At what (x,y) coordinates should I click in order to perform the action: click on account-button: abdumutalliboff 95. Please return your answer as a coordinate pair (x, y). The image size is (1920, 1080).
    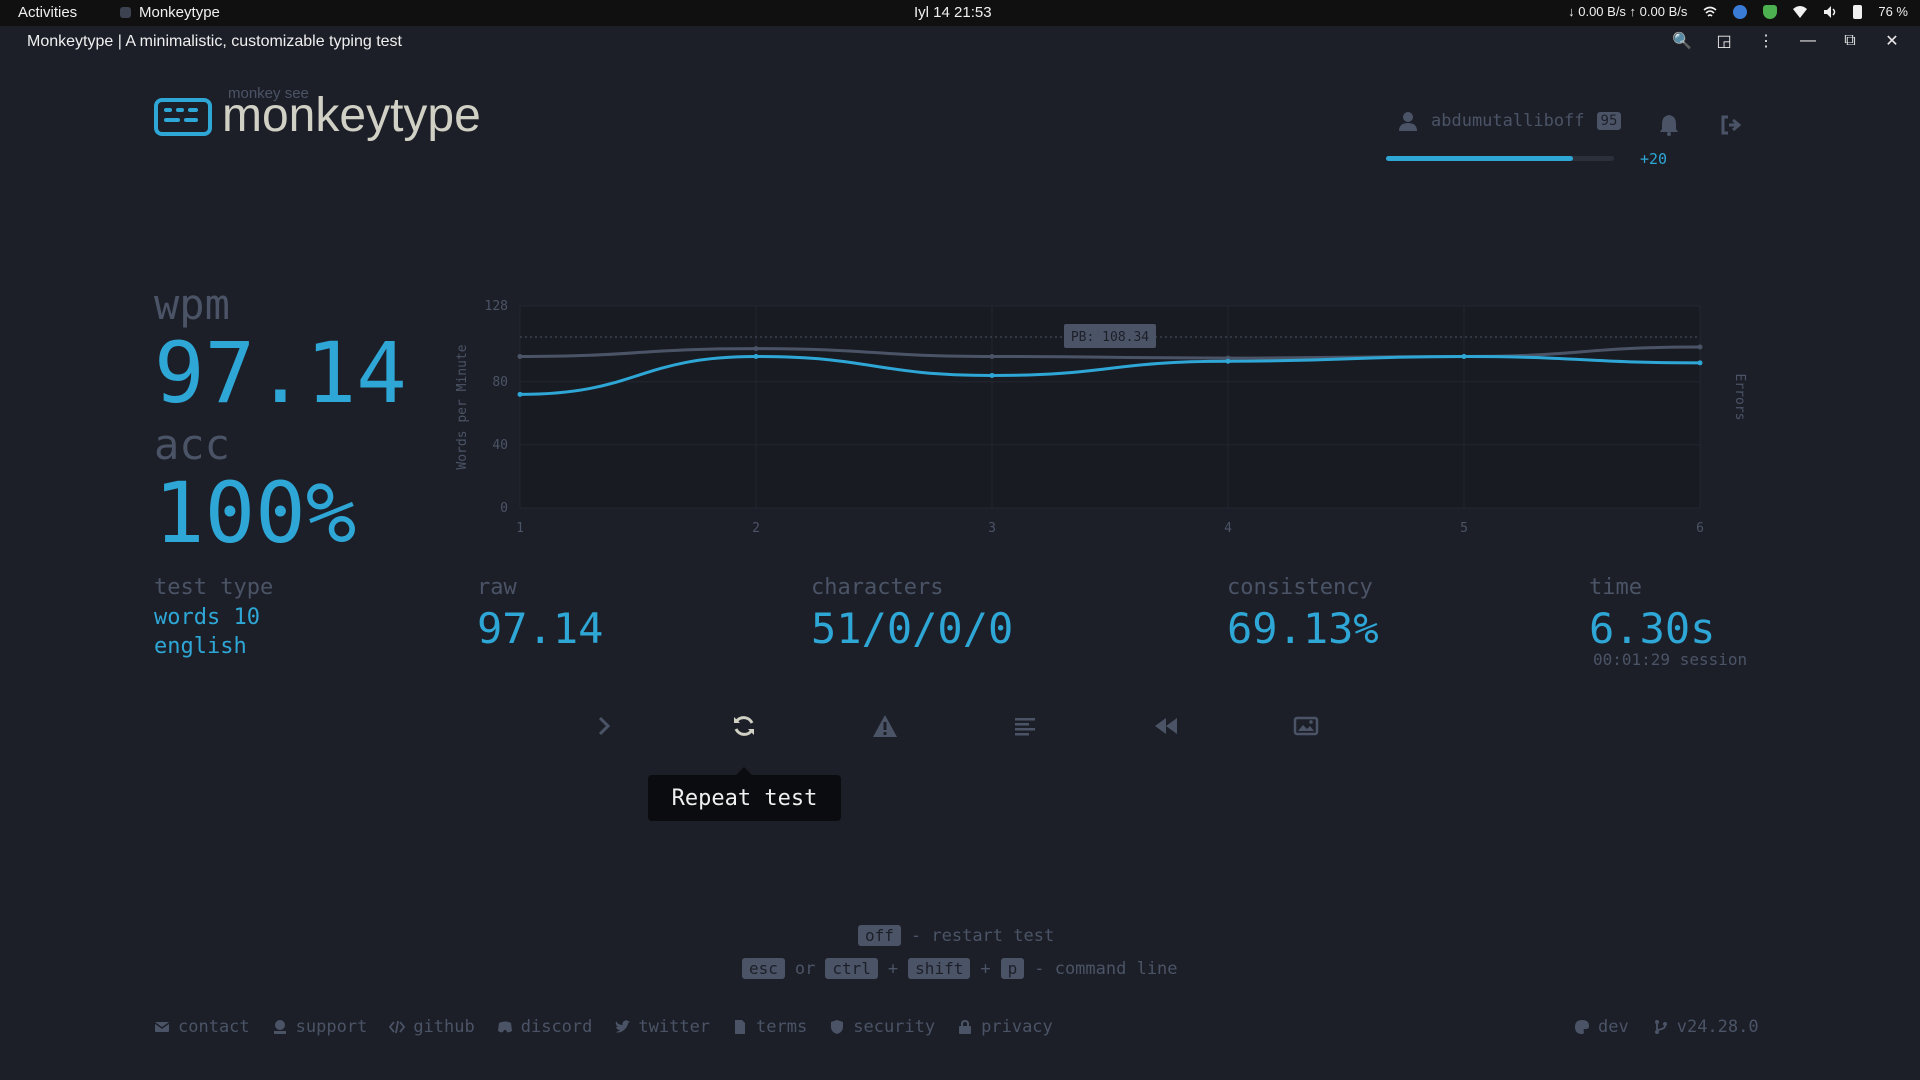
    Looking at the image, I should click on (1509, 121).